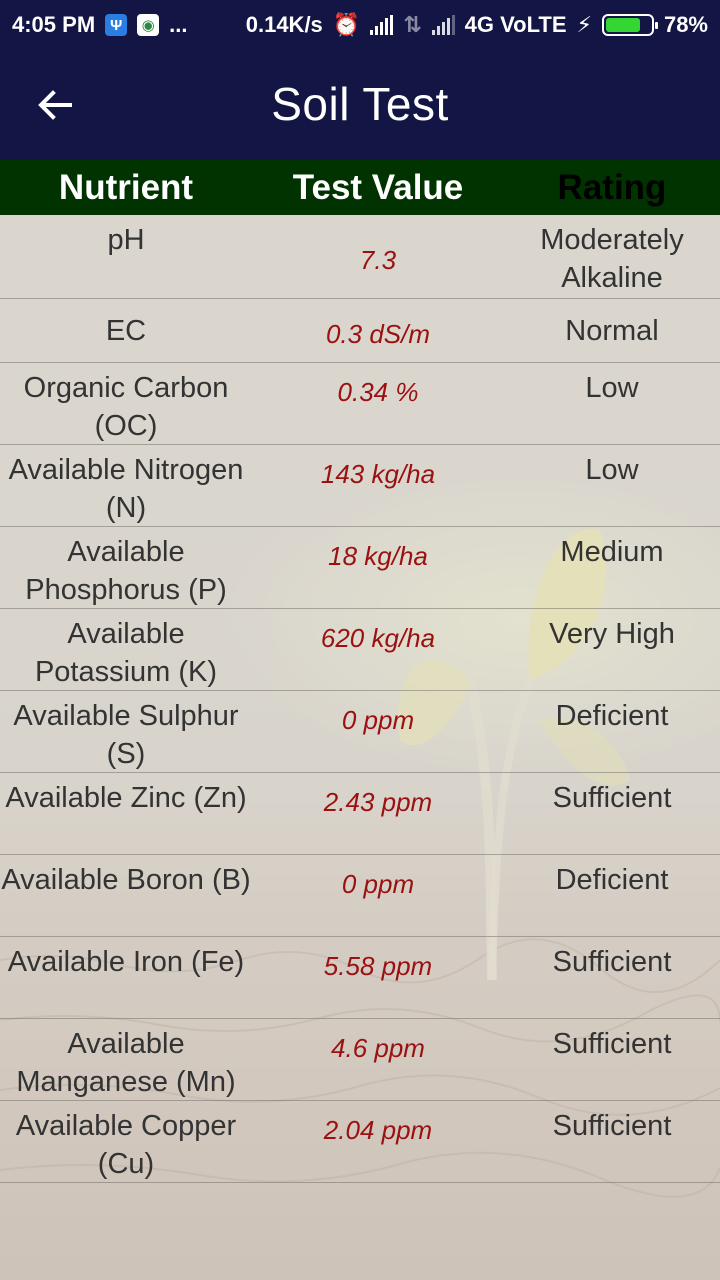  I want to click on table-row: Available Nitrogen (N) 143 kg/ha Low, so click(360, 486).